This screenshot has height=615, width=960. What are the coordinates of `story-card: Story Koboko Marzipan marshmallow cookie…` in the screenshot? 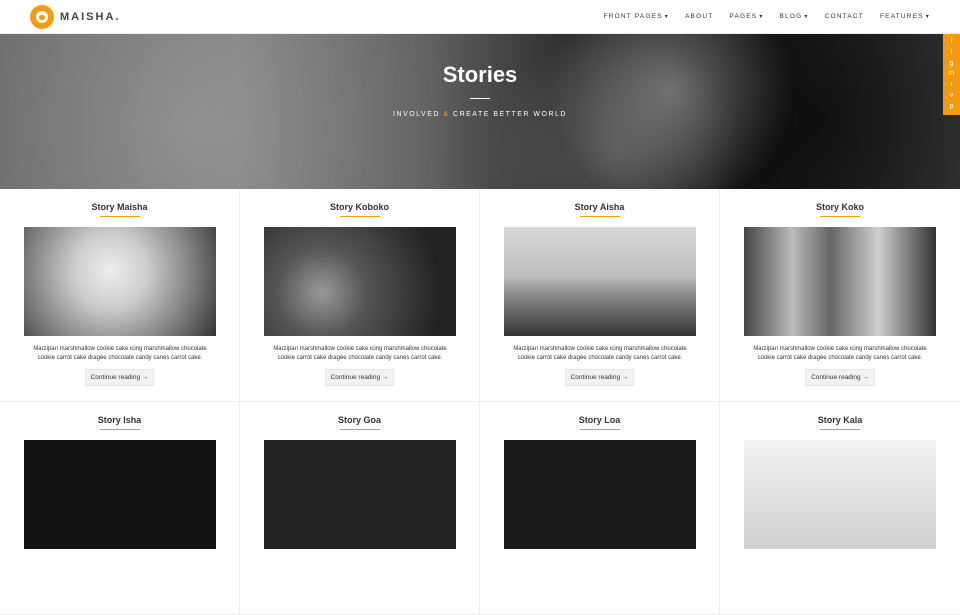 It's located at (360, 295).